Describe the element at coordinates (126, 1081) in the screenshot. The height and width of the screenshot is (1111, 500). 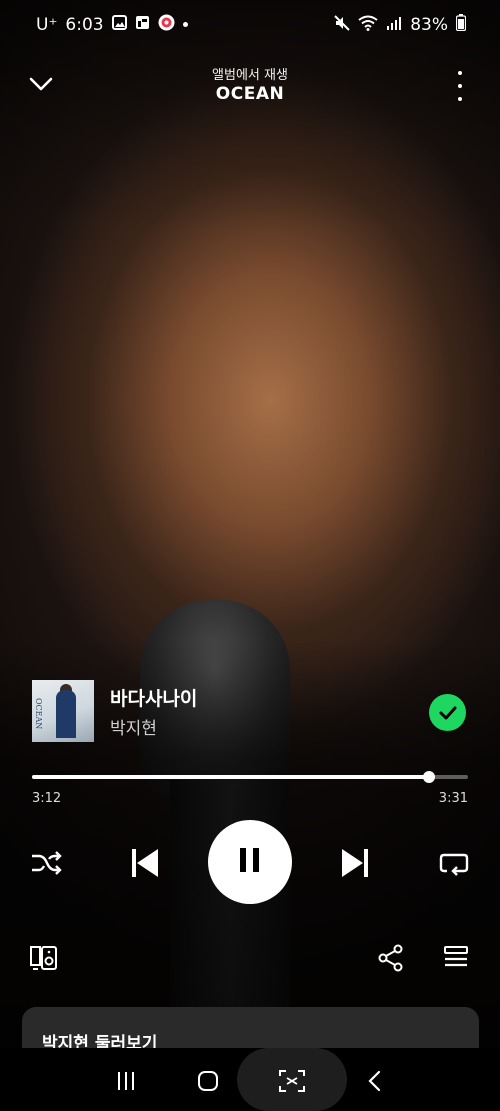
I see `recent-apps-icon` at that location.